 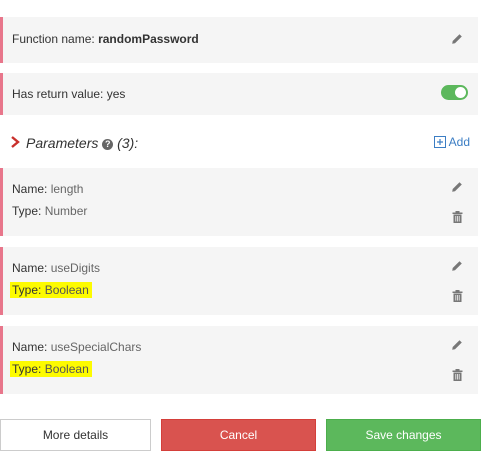 I want to click on plus-square-icon, so click(x=439, y=142).